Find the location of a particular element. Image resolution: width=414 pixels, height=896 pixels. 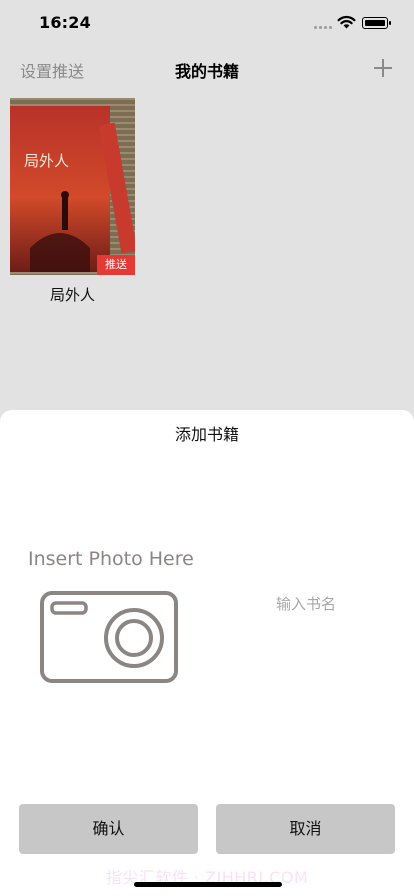

status-time: 16:24 is located at coordinates (65, 22).